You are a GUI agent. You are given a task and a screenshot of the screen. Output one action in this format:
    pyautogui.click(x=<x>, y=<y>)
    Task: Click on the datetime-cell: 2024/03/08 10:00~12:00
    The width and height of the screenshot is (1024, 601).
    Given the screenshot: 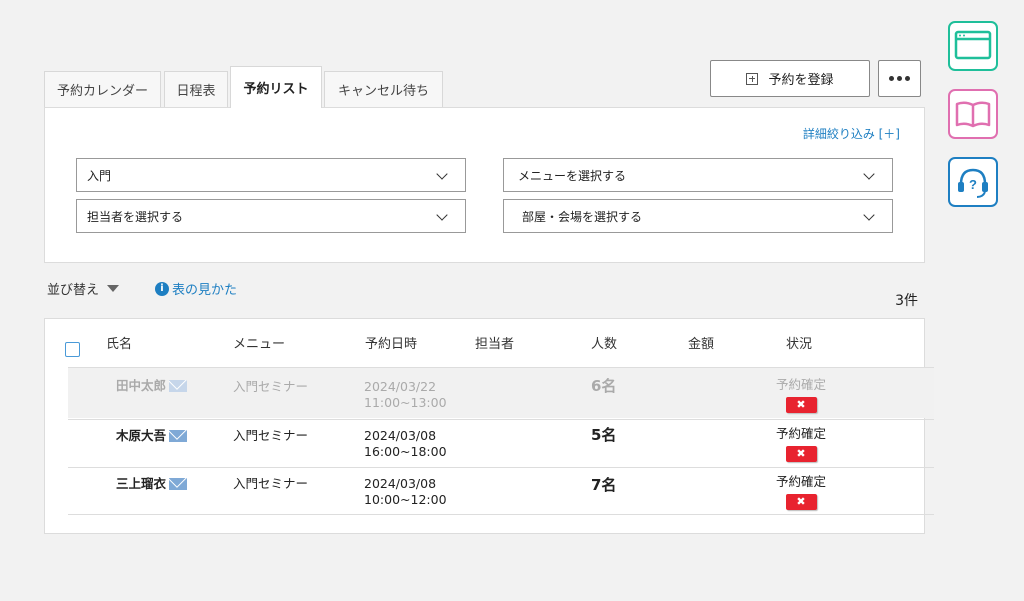 What is the action you would take?
    pyautogui.click(x=405, y=492)
    